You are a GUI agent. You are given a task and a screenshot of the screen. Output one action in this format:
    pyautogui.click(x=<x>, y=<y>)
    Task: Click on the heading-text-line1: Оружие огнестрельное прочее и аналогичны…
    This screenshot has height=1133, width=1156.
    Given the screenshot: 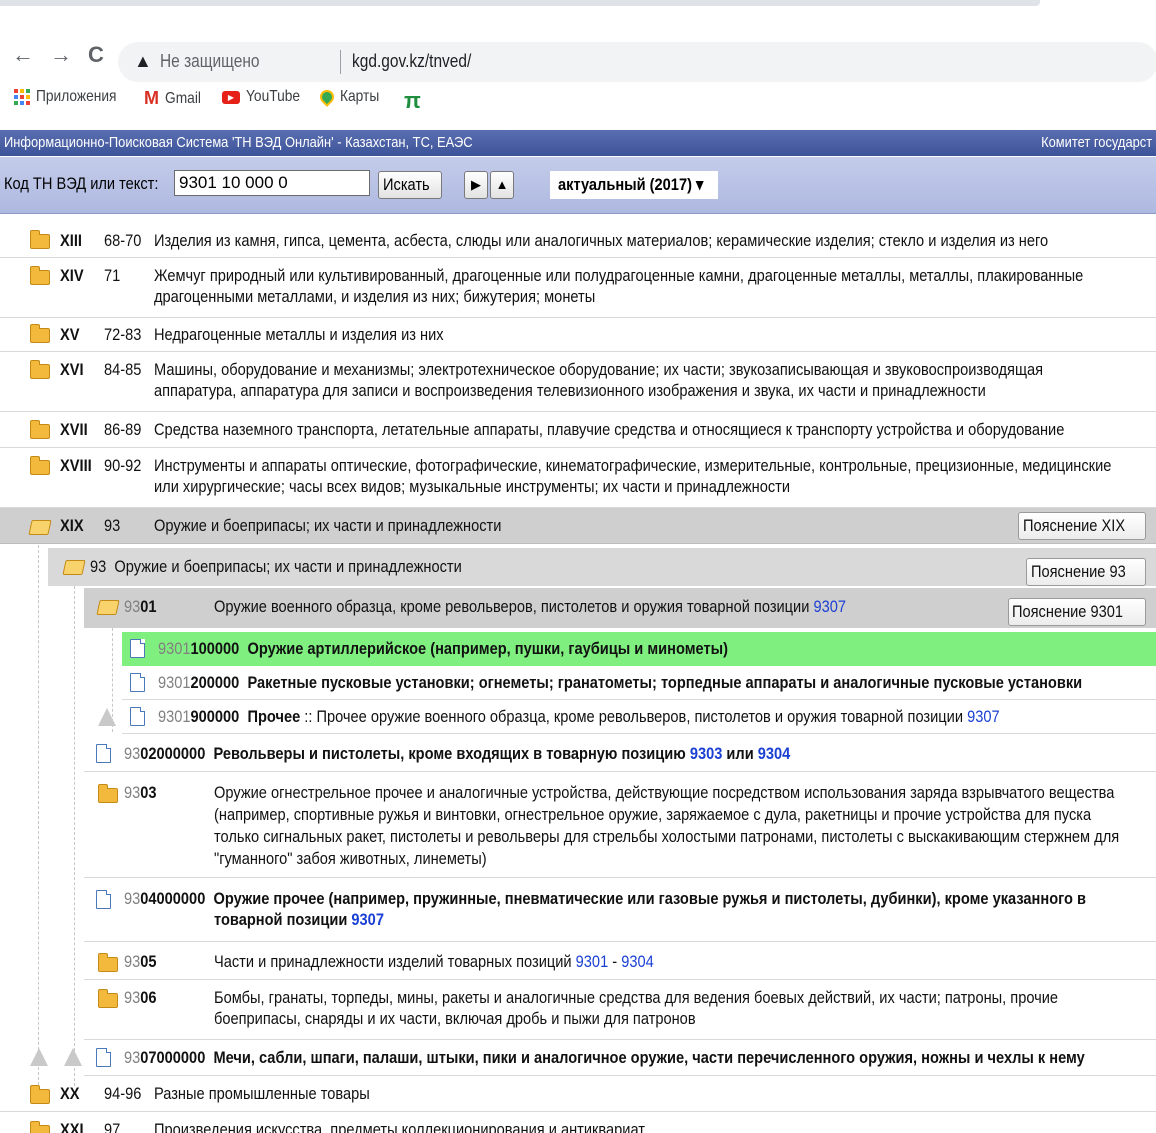 What is the action you would take?
    pyautogui.click(x=664, y=792)
    